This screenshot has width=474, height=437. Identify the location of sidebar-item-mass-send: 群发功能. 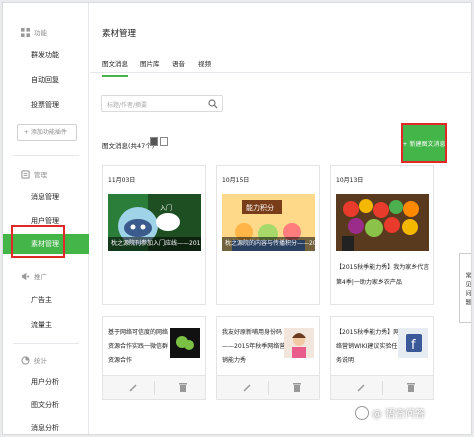
(45, 55).